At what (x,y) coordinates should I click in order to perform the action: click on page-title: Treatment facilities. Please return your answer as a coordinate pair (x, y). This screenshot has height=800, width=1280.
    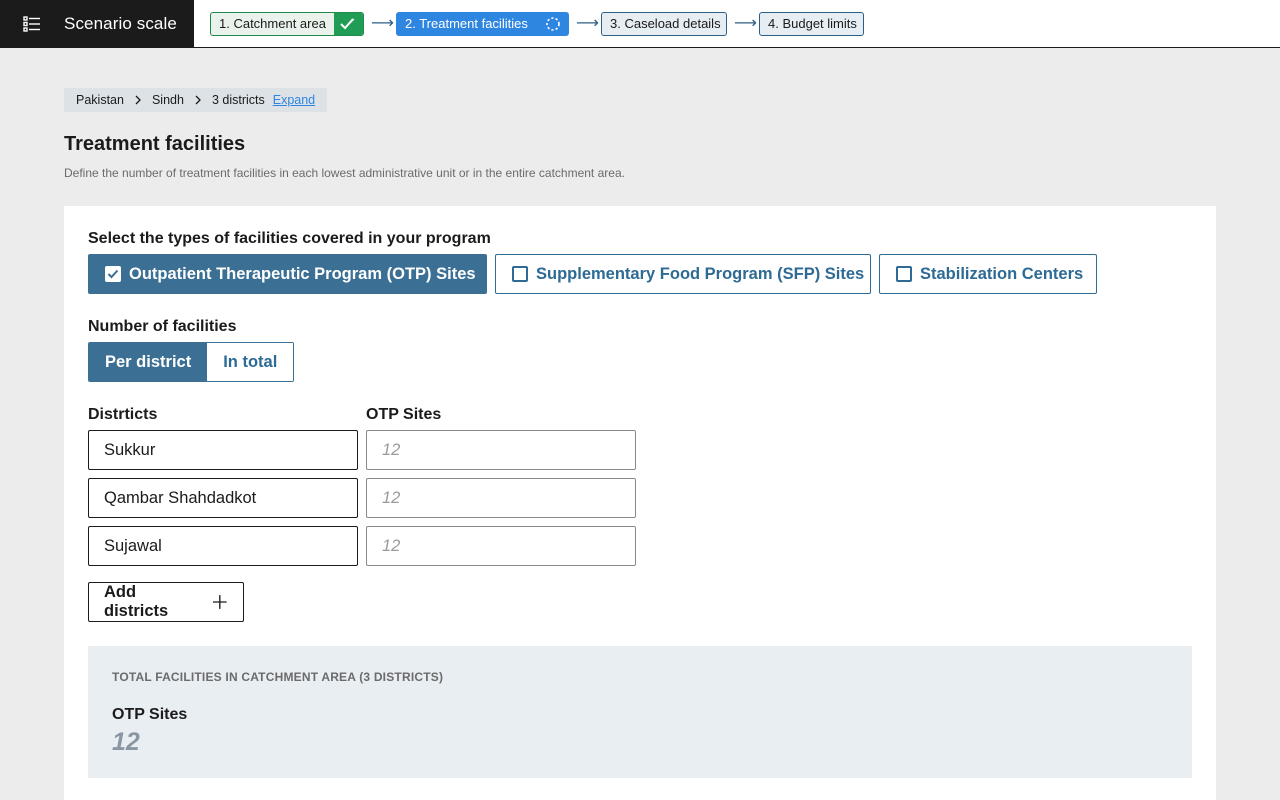
    Looking at the image, I should click on (155, 144).